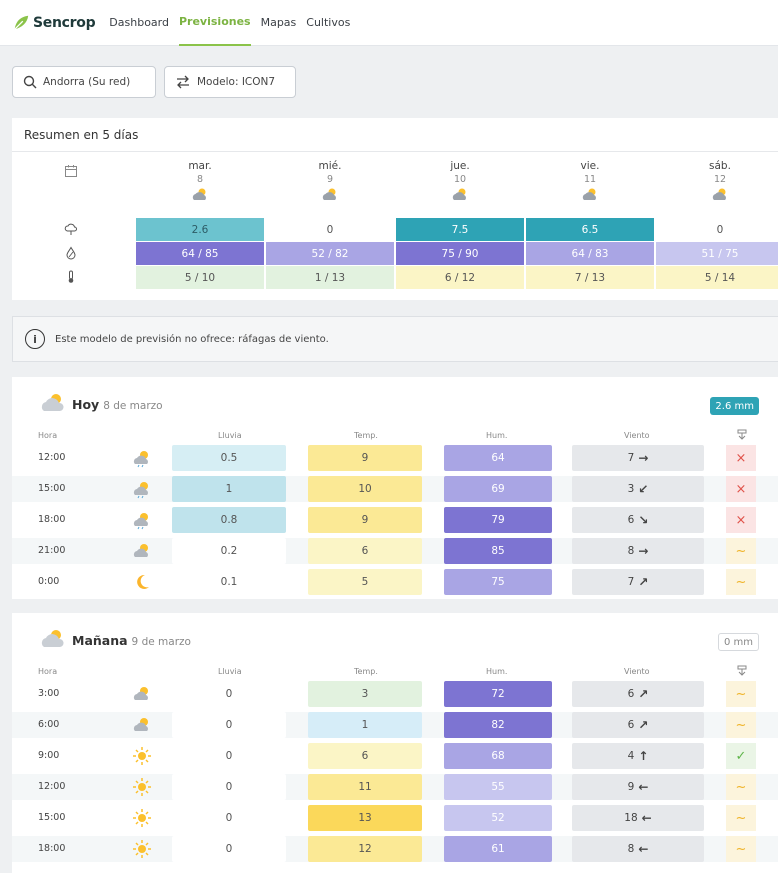  Describe the element at coordinates (229, 582) in the screenshot. I see `rain-value: 0.1` at that location.